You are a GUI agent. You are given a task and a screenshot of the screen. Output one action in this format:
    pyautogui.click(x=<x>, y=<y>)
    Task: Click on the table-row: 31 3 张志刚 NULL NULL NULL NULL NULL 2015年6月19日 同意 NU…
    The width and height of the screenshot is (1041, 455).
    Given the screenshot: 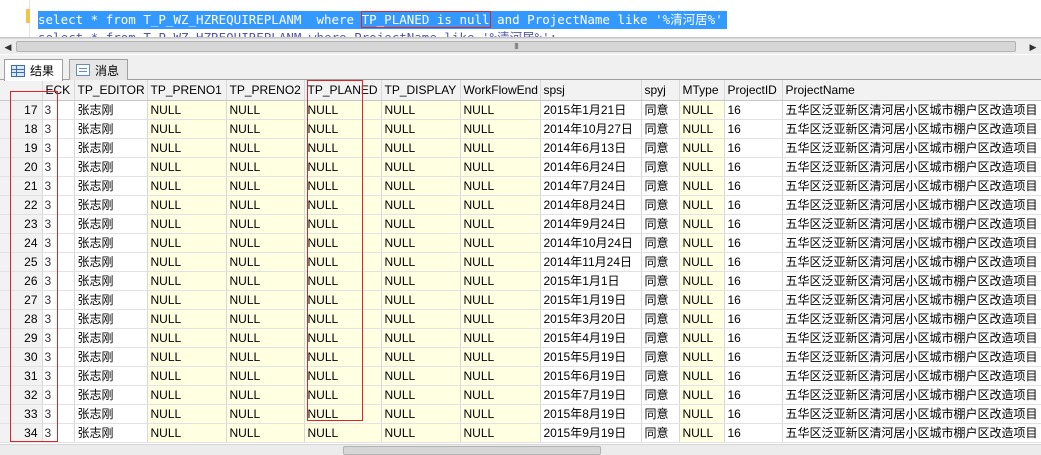 What is the action you would take?
    pyautogui.click(x=520, y=376)
    